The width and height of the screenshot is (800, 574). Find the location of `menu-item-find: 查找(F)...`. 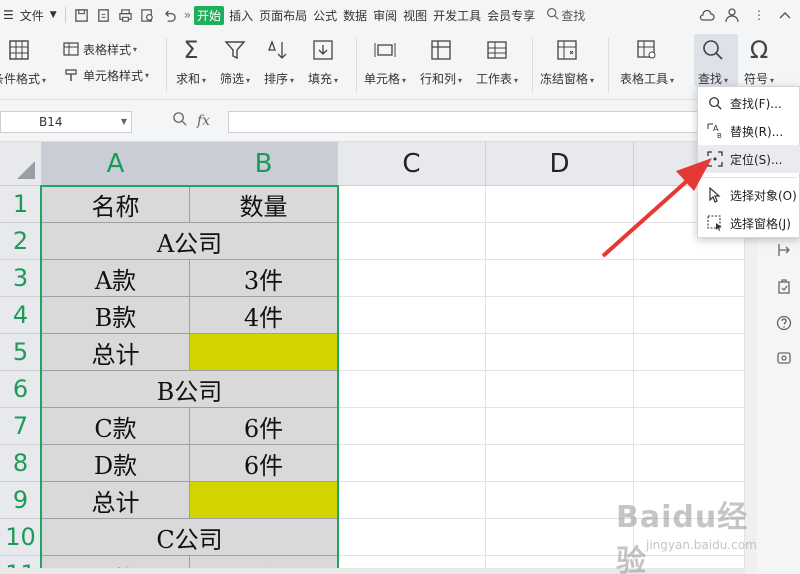

menu-item-find: 查找(F)... is located at coordinates (749, 103).